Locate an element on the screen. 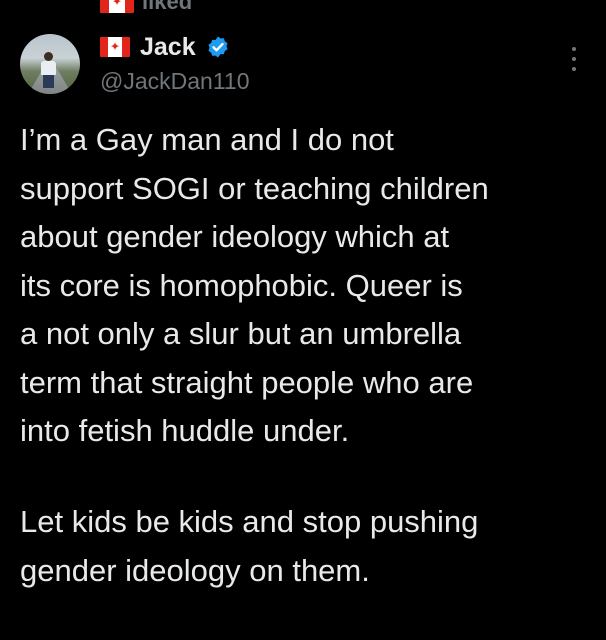  social-context: ✦ liked is located at coordinates (146, 8).